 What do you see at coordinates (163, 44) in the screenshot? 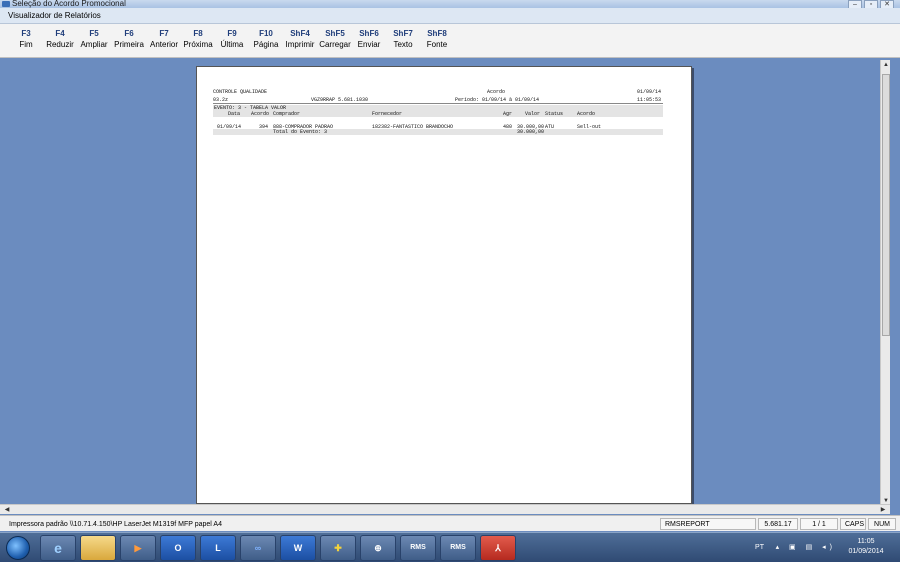
I see `button-label: Anterior` at bounding box center [163, 44].